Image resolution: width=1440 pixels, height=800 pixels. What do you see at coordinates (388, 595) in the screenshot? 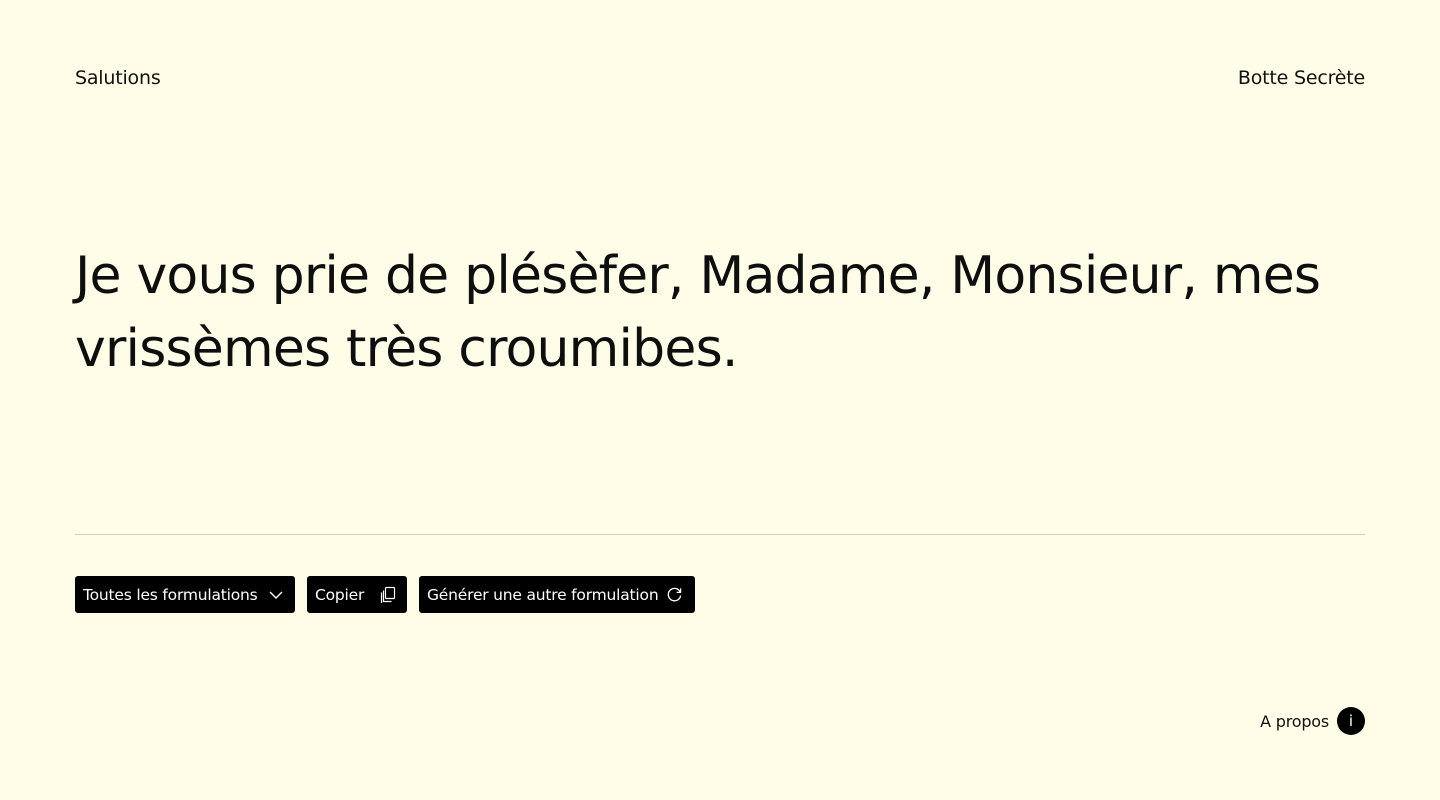
I see `copy-icon` at bounding box center [388, 595].